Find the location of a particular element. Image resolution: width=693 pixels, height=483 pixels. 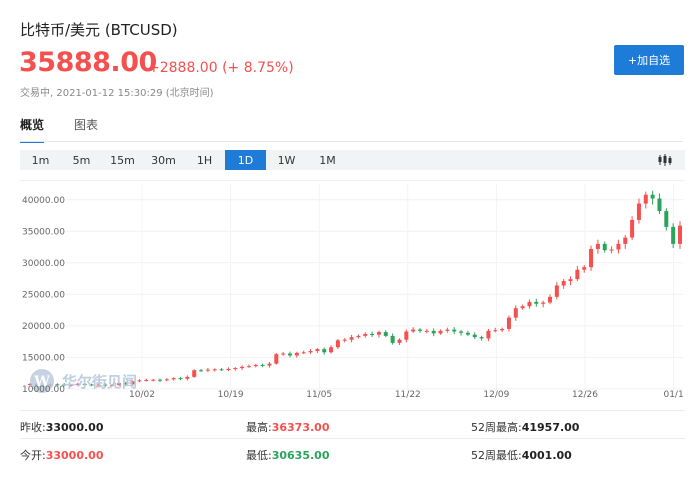

y-tick-label: 35000.00 is located at coordinates (43, 232).